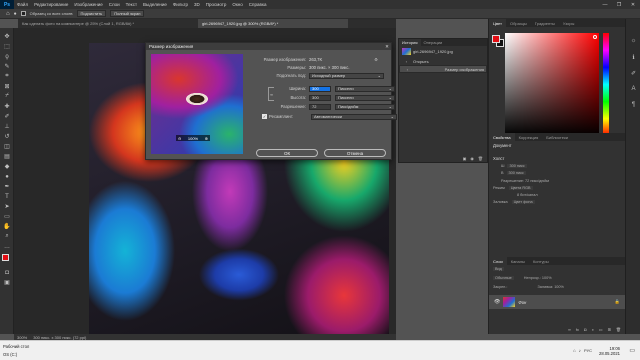  I want to click on move-tool-icon: ✥, so click(7, 36).